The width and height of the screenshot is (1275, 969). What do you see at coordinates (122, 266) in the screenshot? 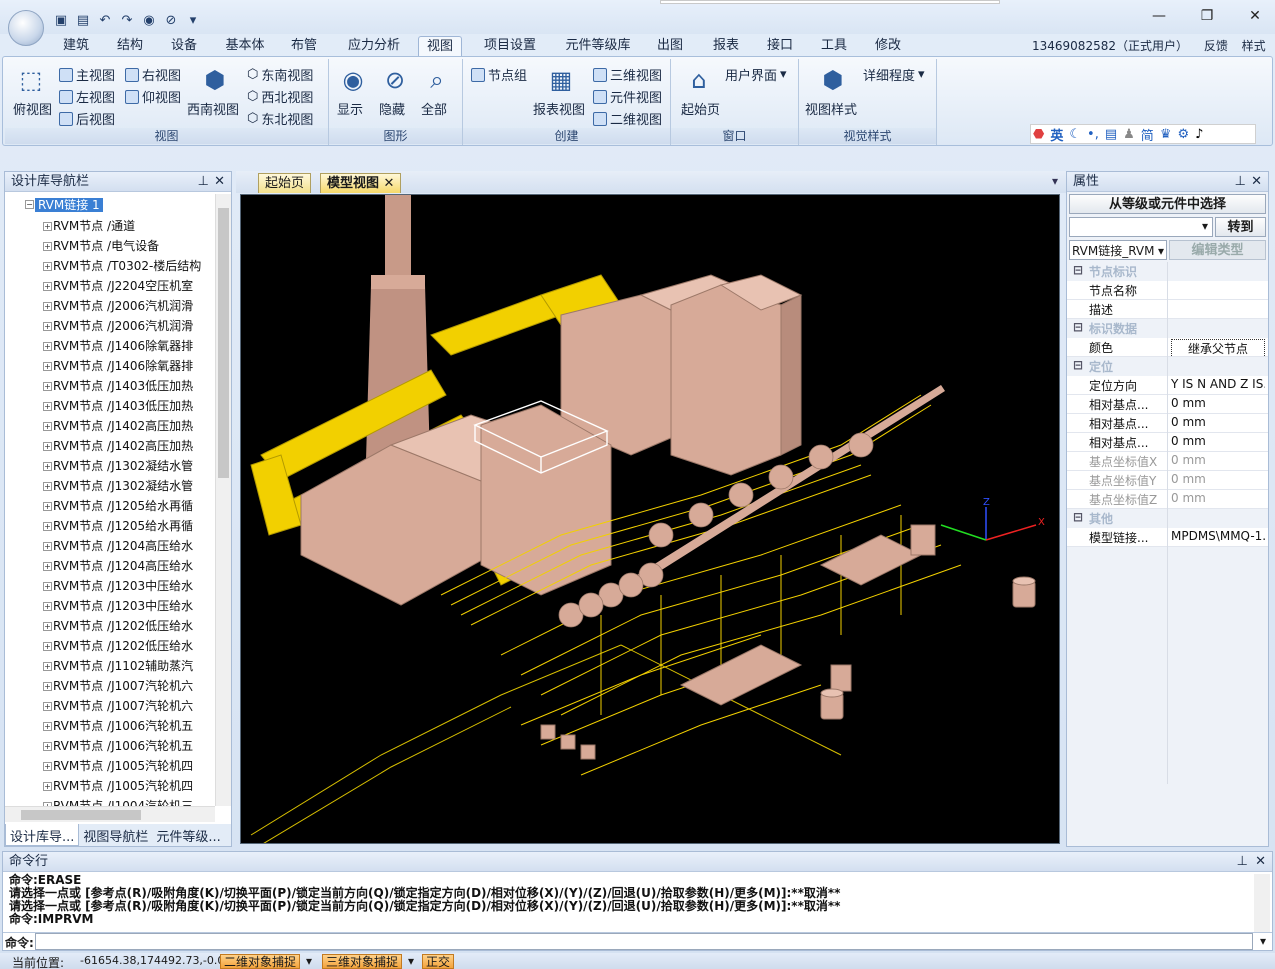
I see `tree-node: + RVM节点 /T0302-楼后结构` at bounding box center [122, 266].